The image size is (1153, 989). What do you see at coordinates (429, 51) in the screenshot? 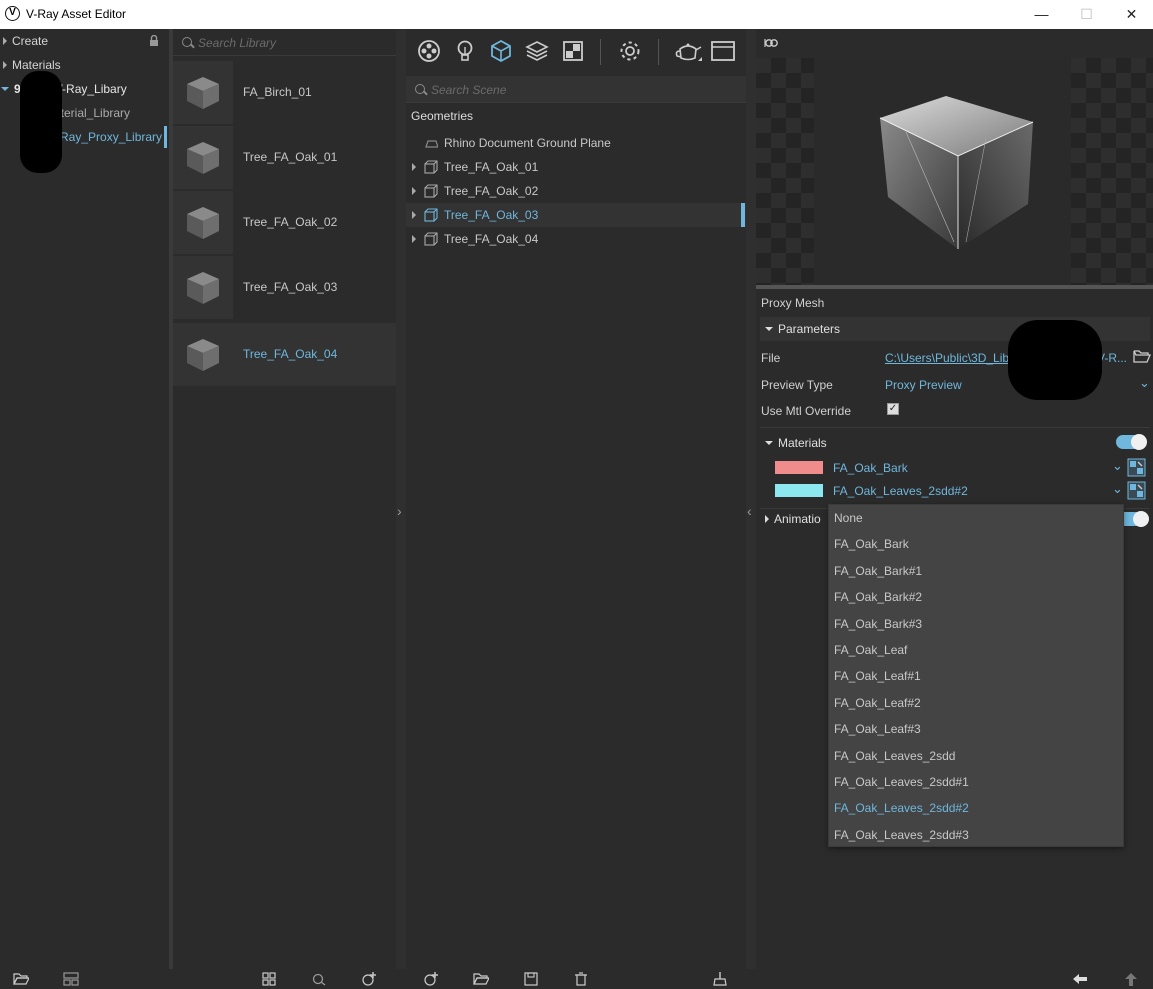
I see `materials-icon` at bounding box center [429, 51].